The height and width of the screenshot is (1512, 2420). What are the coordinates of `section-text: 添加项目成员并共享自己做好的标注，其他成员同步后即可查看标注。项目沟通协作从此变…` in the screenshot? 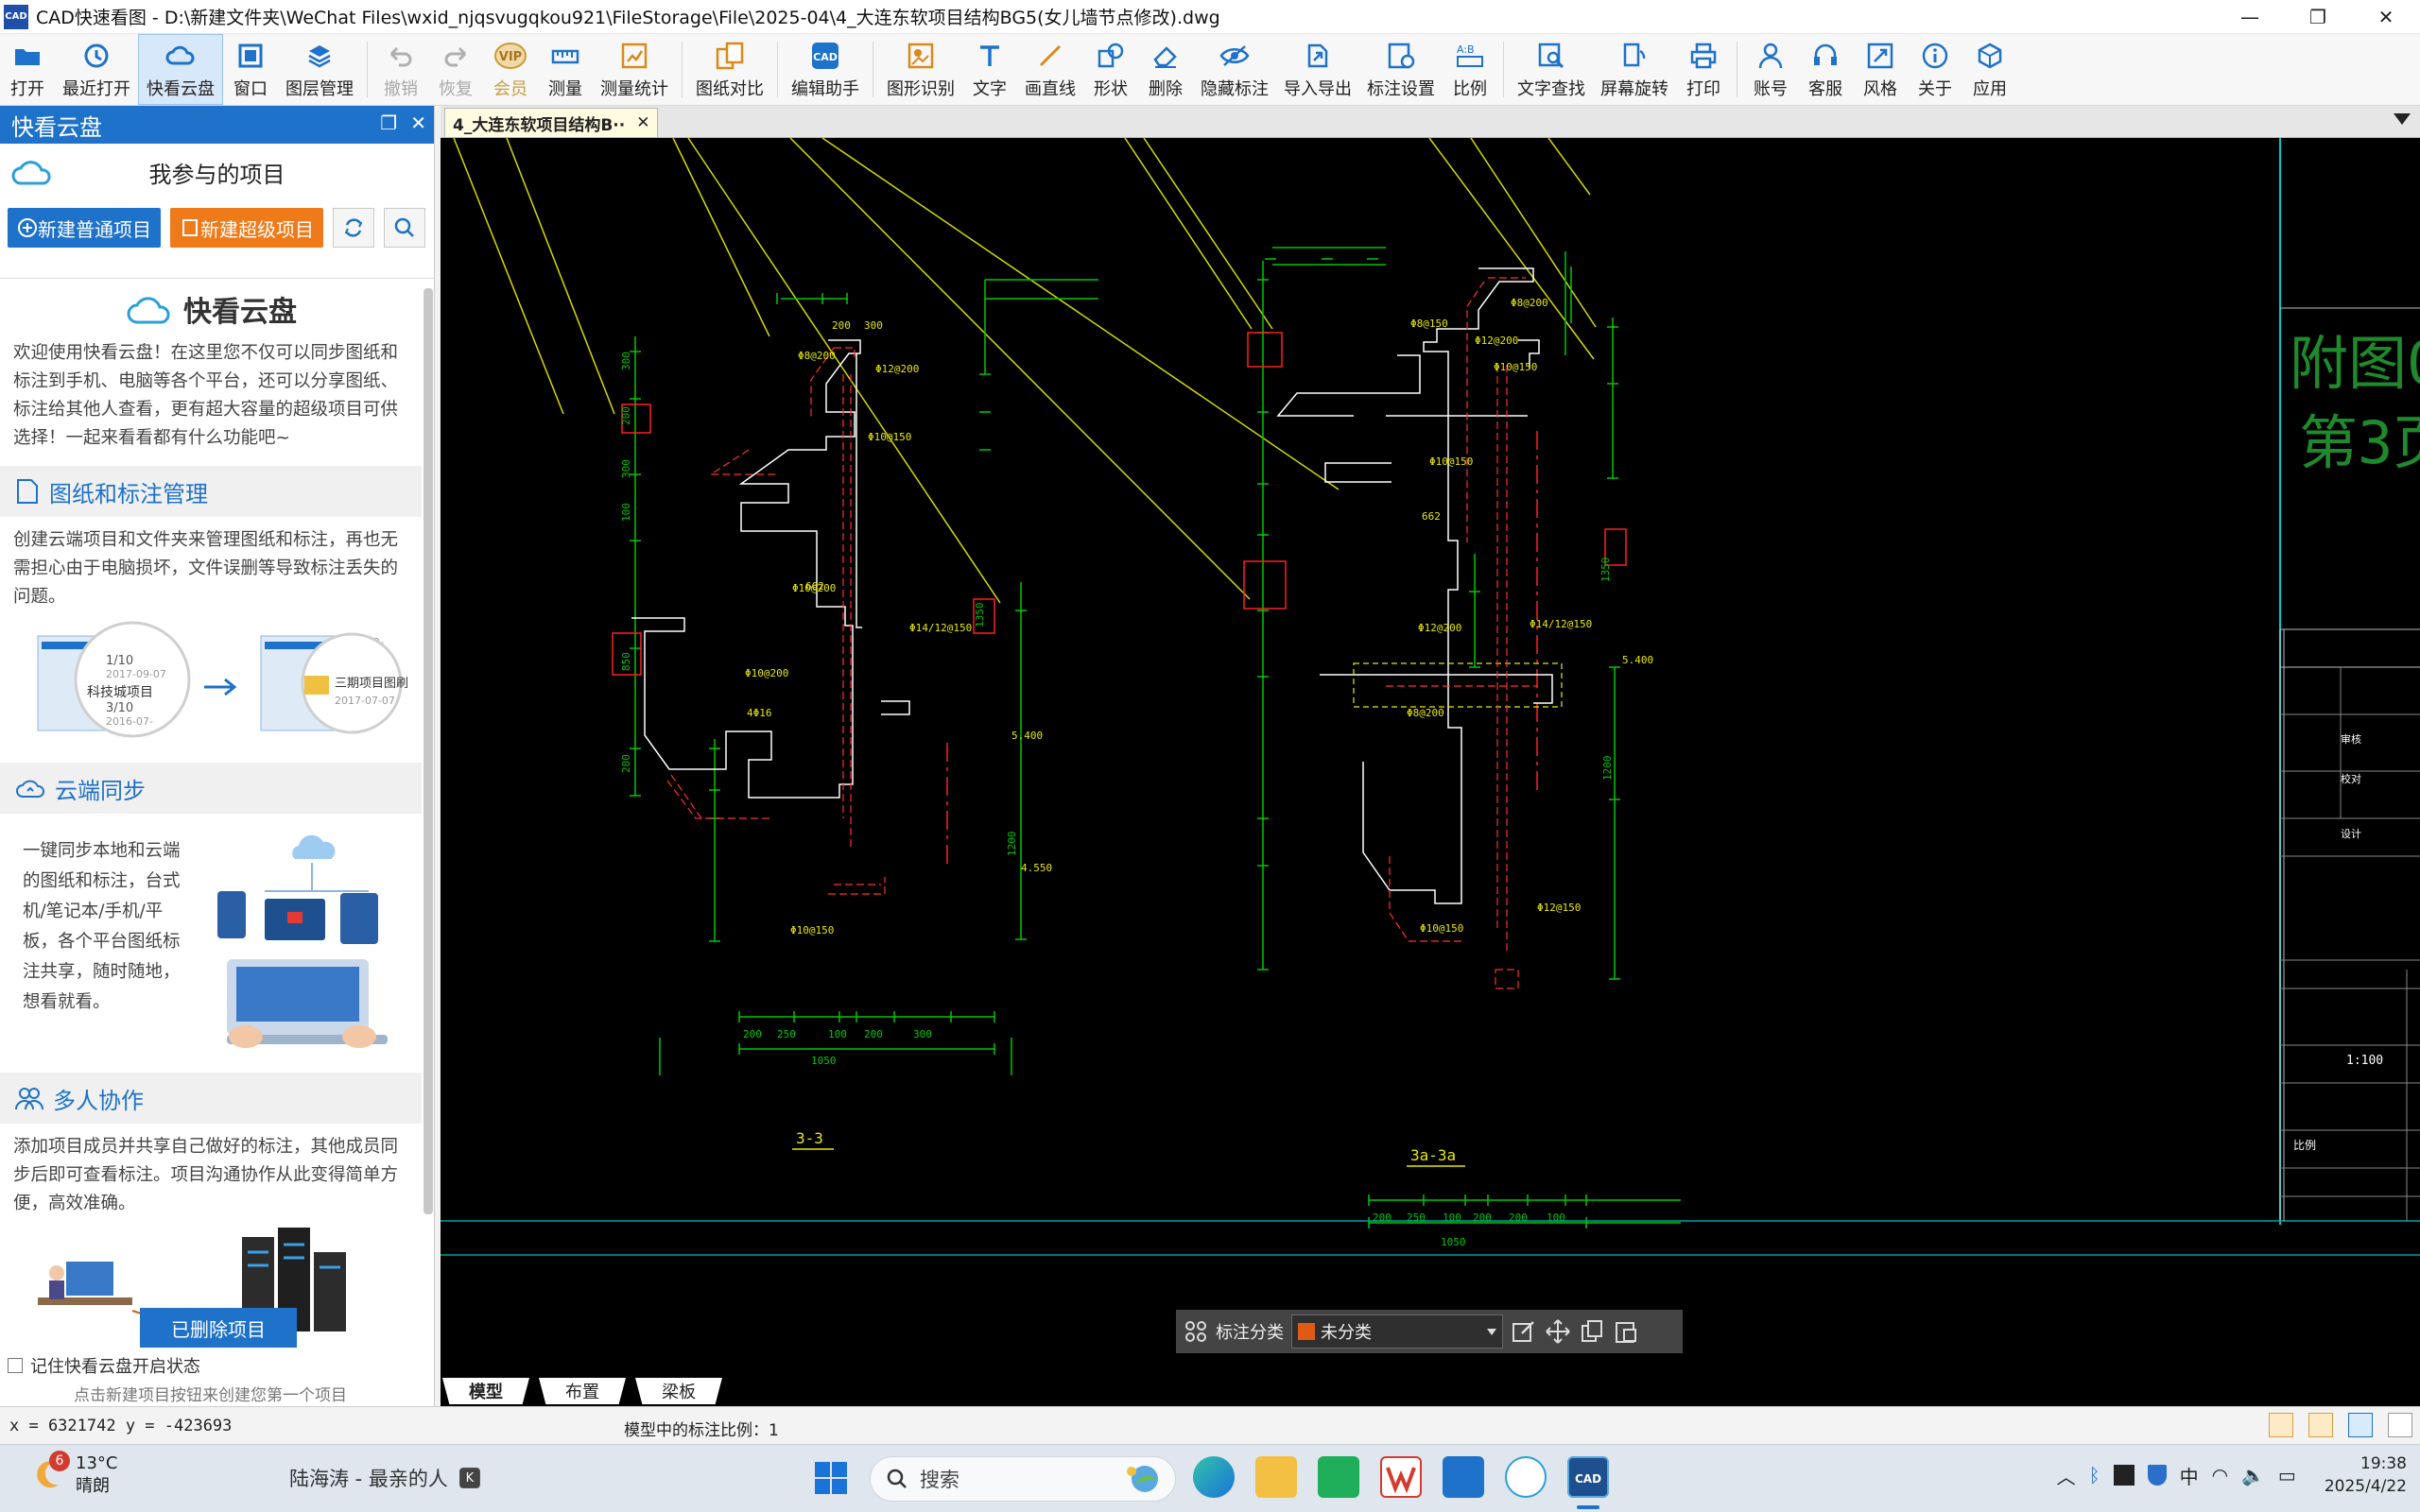 It's located at (206, 1175).